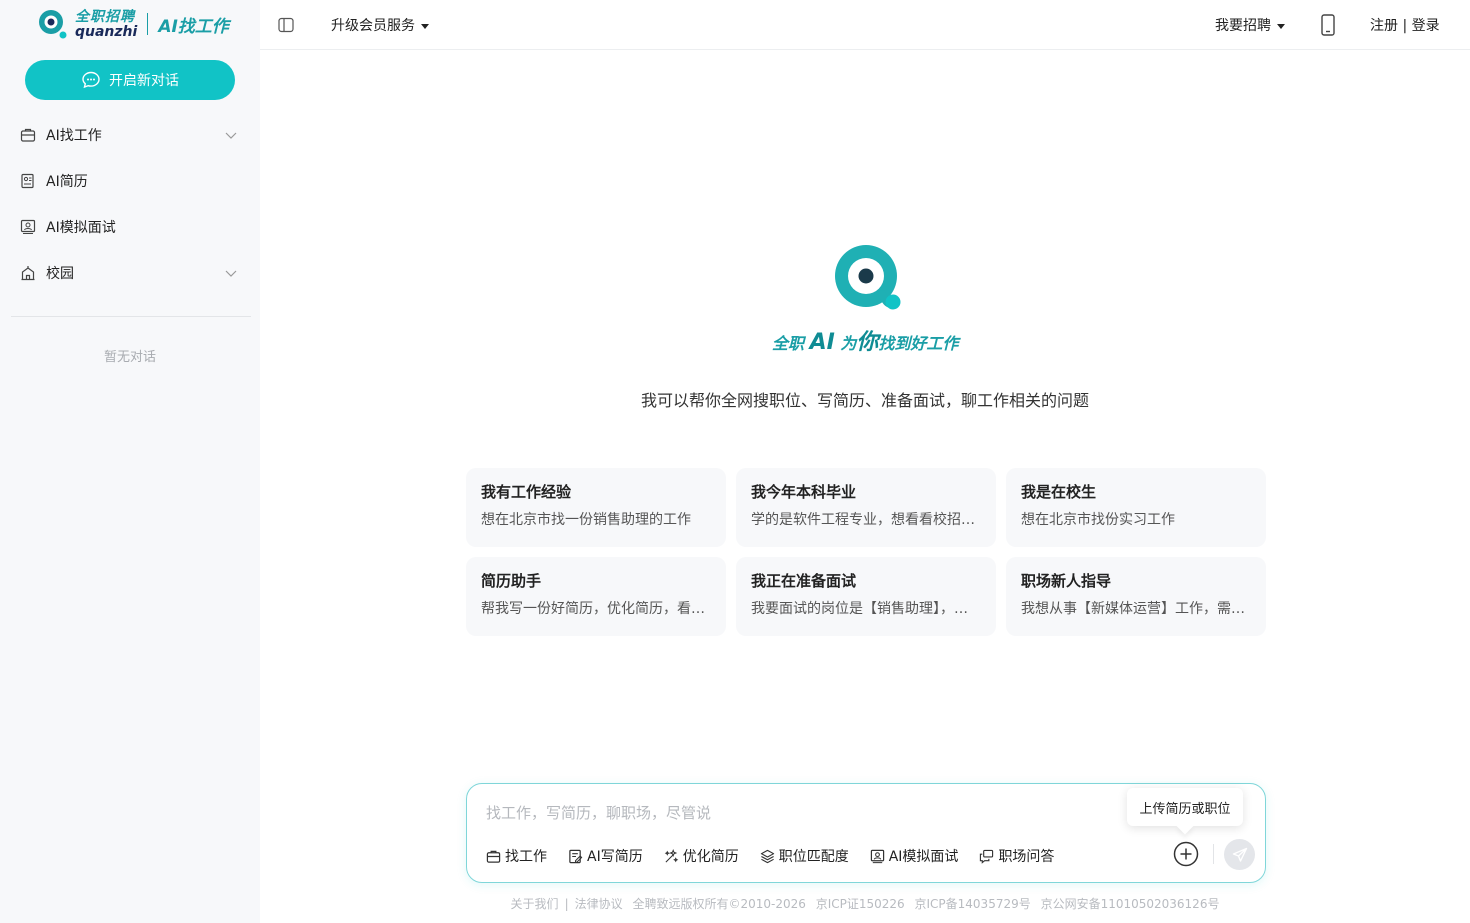 The image size is (1470, 923). Describe the element at coordinates (671, 856) in the screenshot. I see `magic-wand-icon` at that location.